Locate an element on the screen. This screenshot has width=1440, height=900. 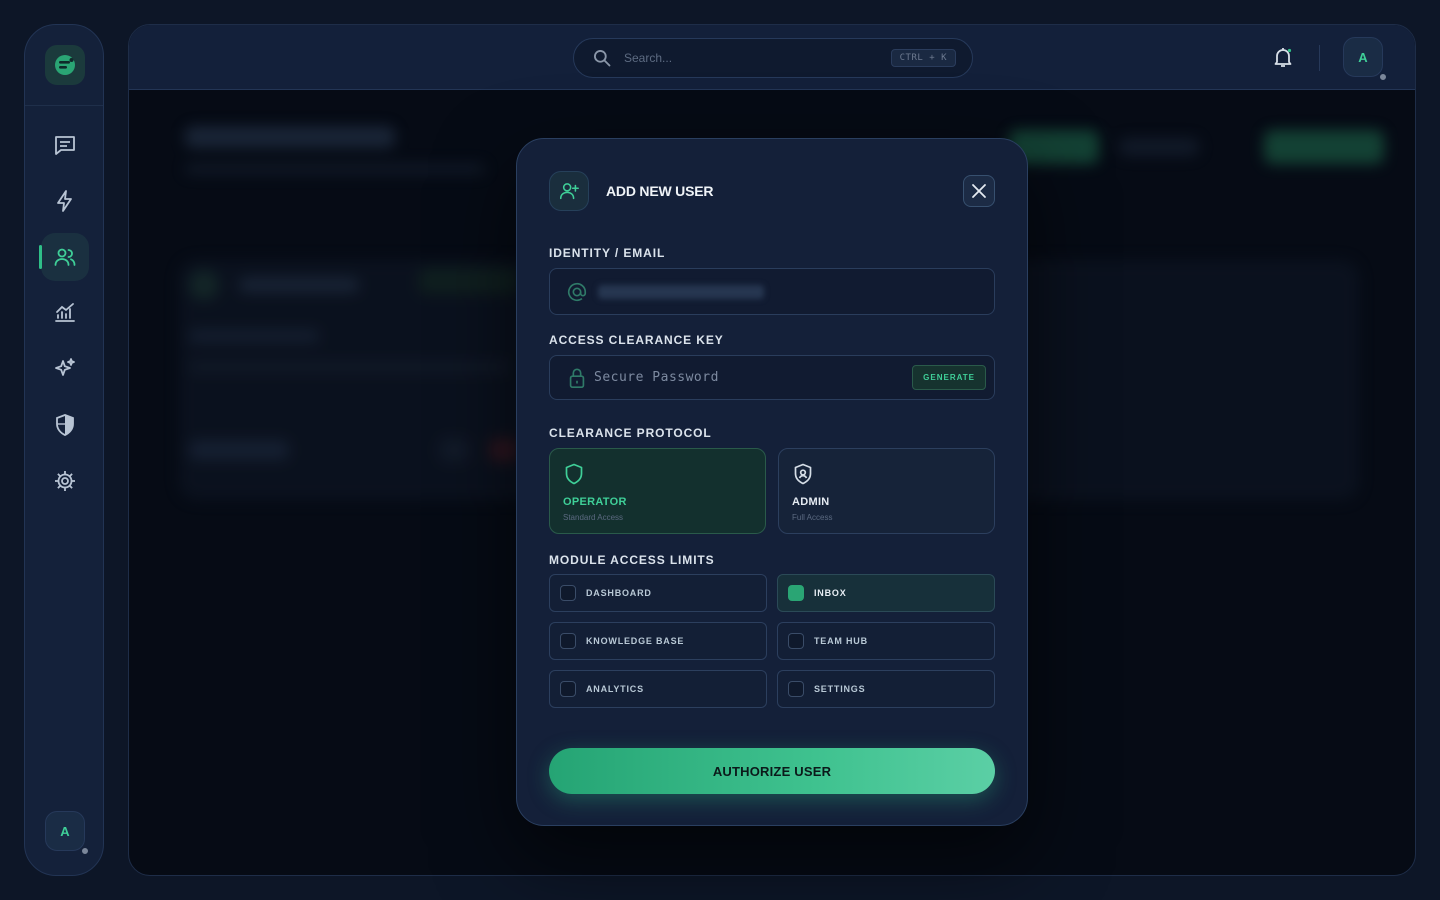
role-name: OPERATOR is located at coordinates (595, 502).